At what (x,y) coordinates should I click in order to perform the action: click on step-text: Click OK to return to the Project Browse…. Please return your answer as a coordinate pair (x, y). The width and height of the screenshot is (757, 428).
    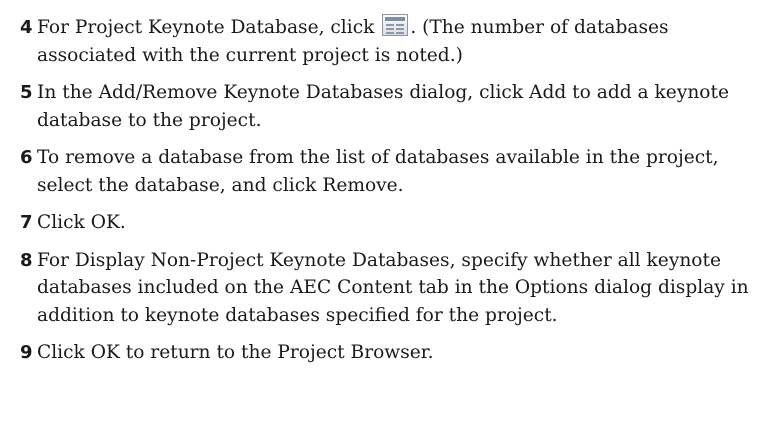
    Looking at the image, I should click on (235, 352).